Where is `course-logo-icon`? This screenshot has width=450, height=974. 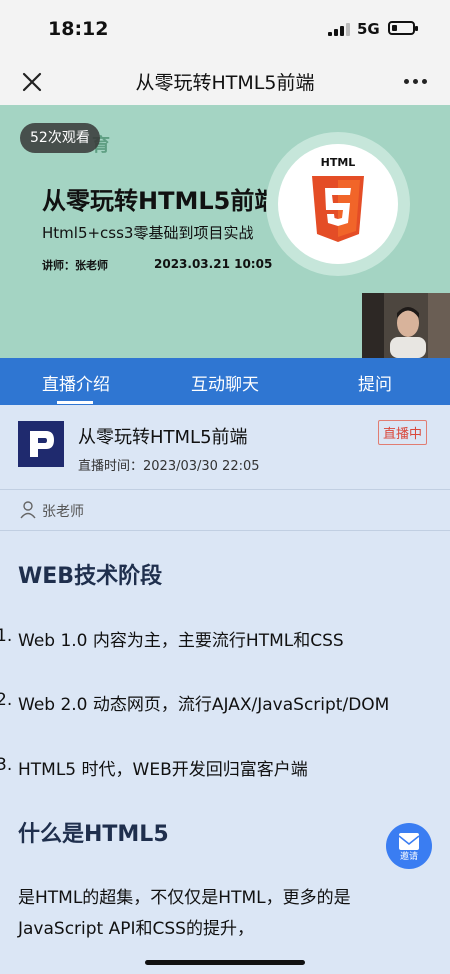 course-logo-icon is located at coordinates (41, 444).